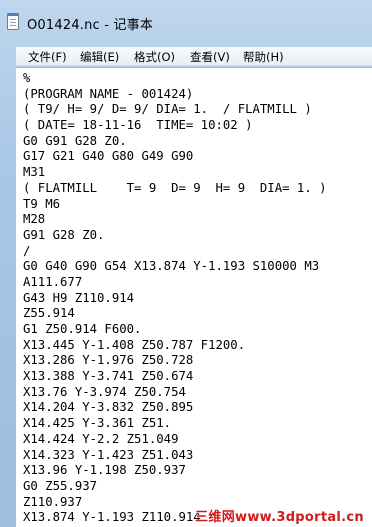 This screenshot has height=527, width=372. I want to click on editor-line: M31, so click(34, 172).